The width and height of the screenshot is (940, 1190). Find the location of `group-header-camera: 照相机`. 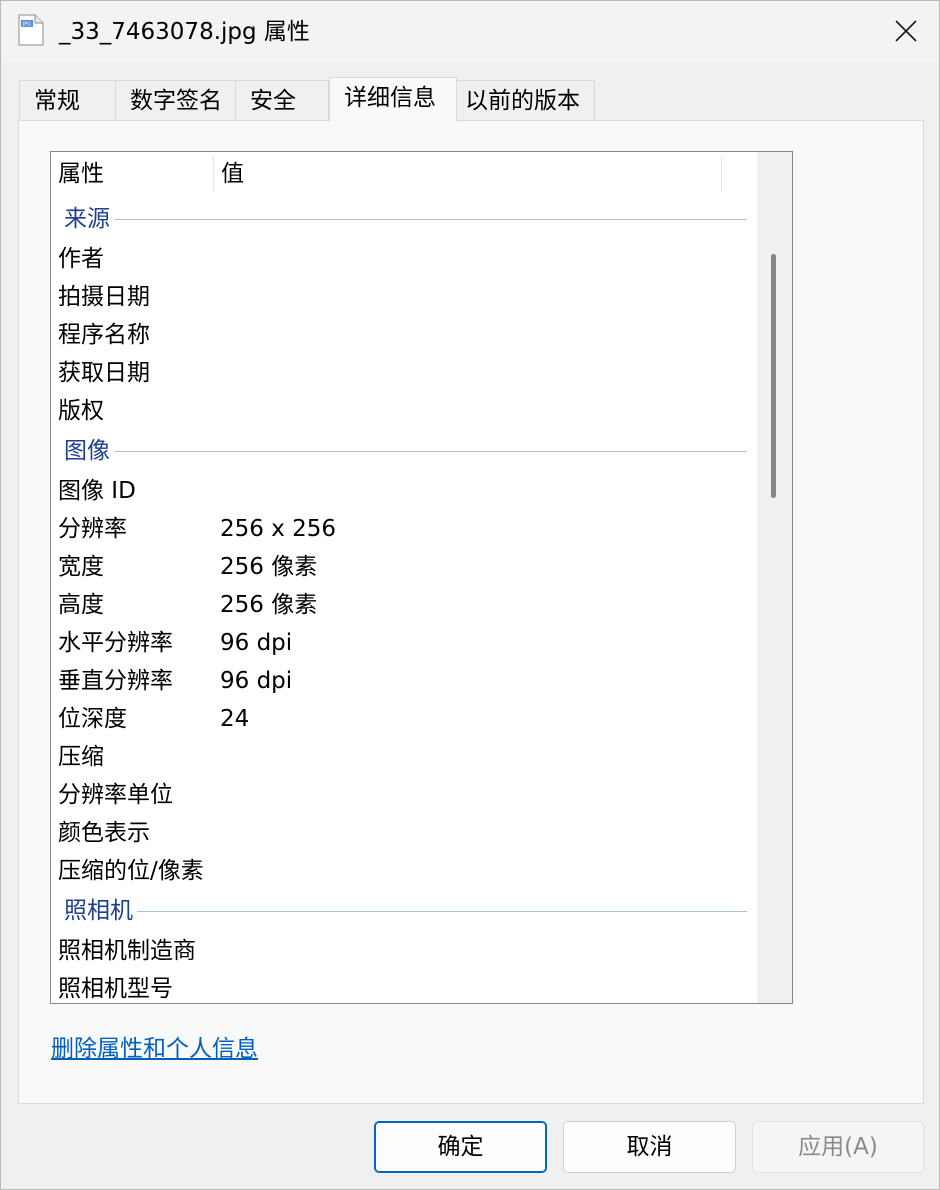

group-header-camera: 照相机 is located at coordinates (404, 911).